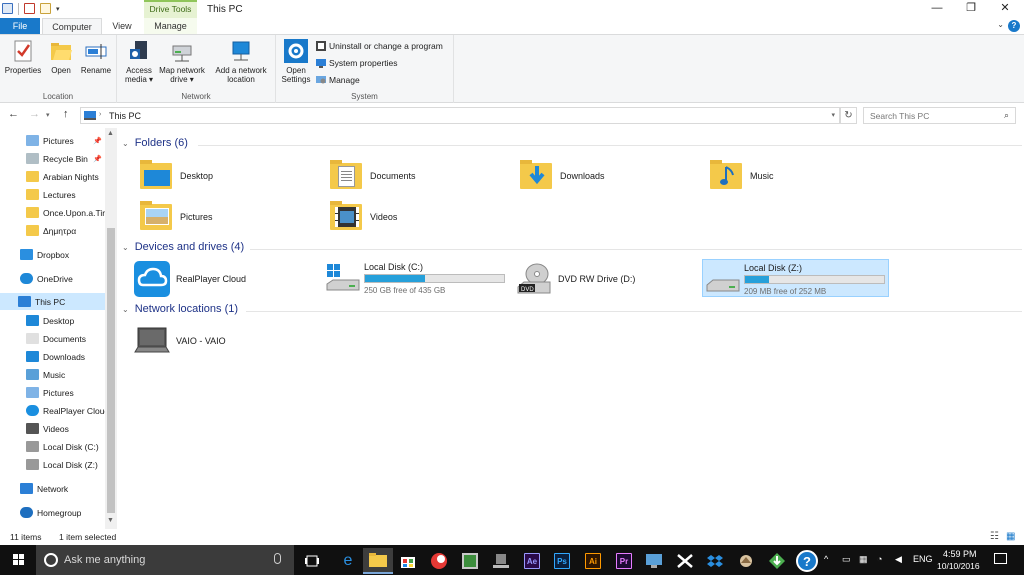 This screenshot has height=575, width=1024. I want to click on sidebar-item: Dropbox, so click(52, 254).